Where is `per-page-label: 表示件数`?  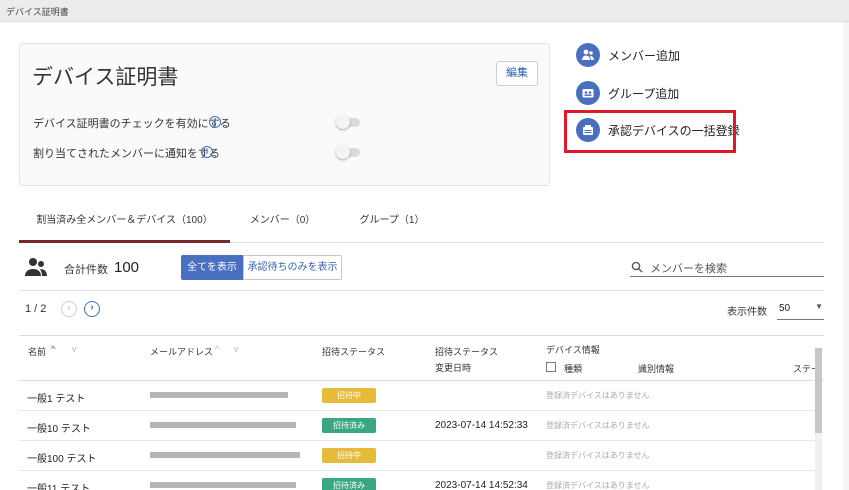
per-page-label: 表示件数 is located at coordinates (747, 312).